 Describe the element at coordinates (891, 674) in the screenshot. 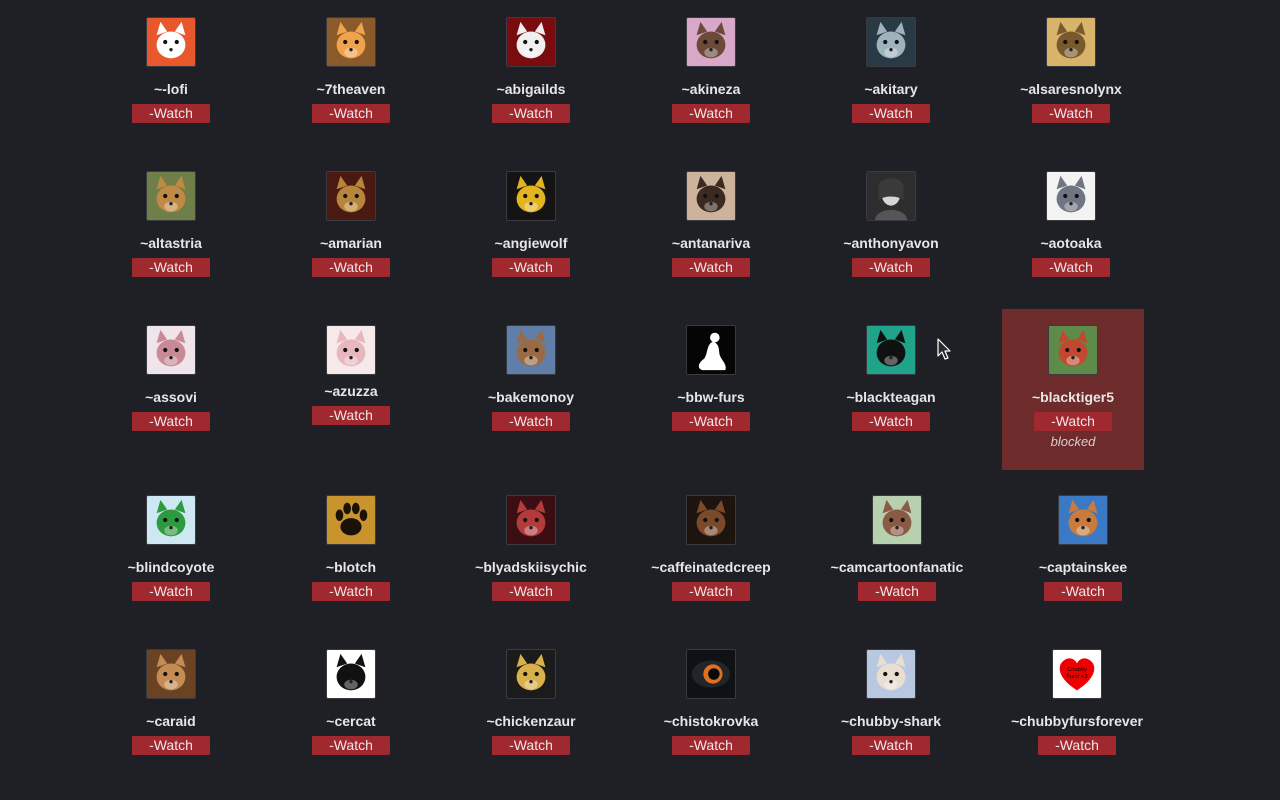

I see `shark-avatar-icon` at that location.